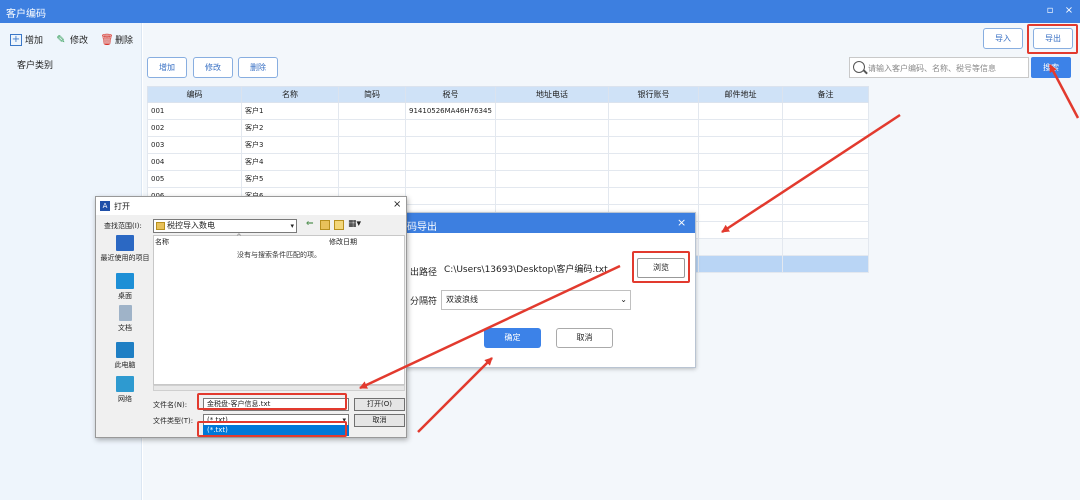  What do you see at coordinates (490, 327) in the screenshot?
I see `arrow-to-filename` at bounding box center [490, 327].